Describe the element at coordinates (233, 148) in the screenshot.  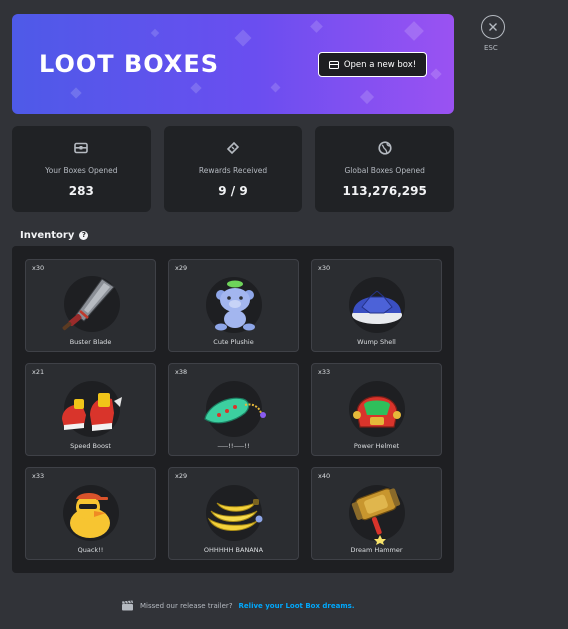
I see `ticket-icon` at that location.